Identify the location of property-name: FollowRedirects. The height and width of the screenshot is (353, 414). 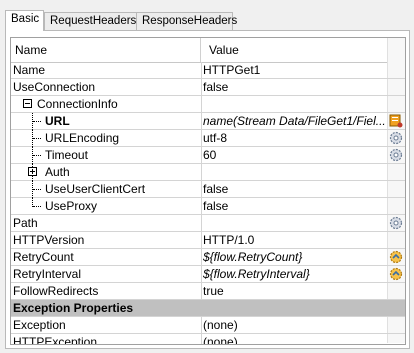
(56, 291).